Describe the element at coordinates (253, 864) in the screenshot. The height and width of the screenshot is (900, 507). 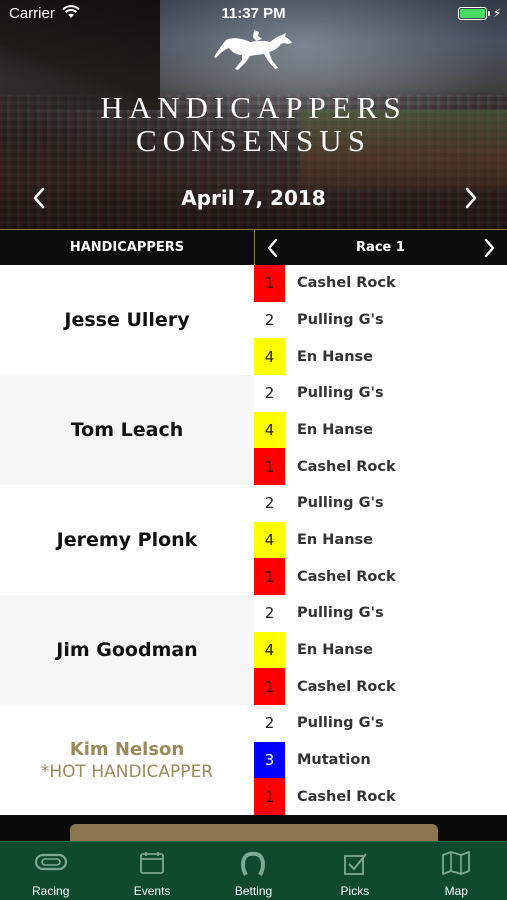
I see `horseshoe-icon` at that location.